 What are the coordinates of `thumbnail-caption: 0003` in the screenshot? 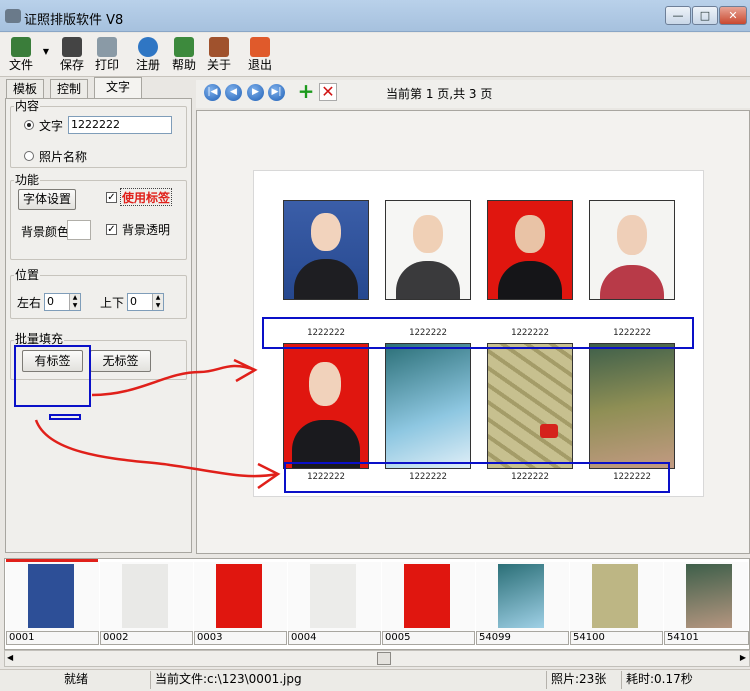 It's located at (240, 638).